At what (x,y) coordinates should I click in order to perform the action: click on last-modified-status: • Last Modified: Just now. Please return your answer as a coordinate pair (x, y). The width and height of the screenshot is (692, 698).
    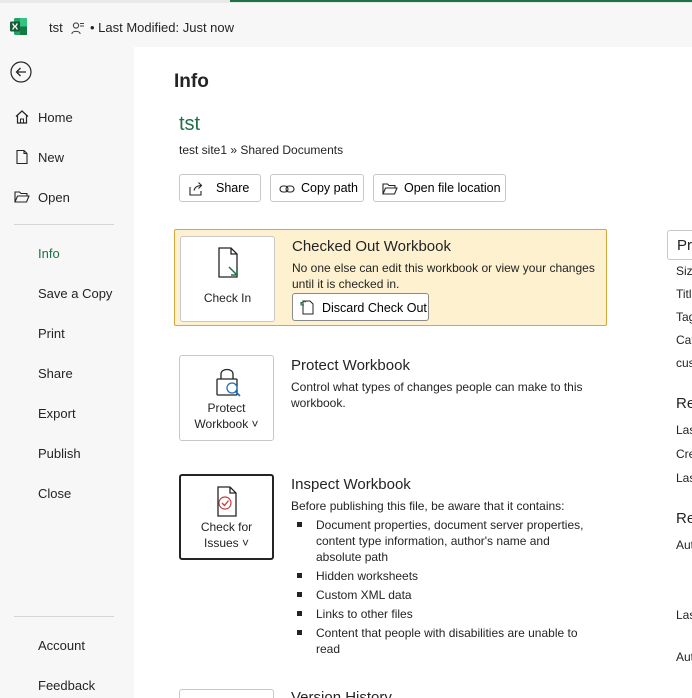
    Looking at the image, I should click on (162, 27).